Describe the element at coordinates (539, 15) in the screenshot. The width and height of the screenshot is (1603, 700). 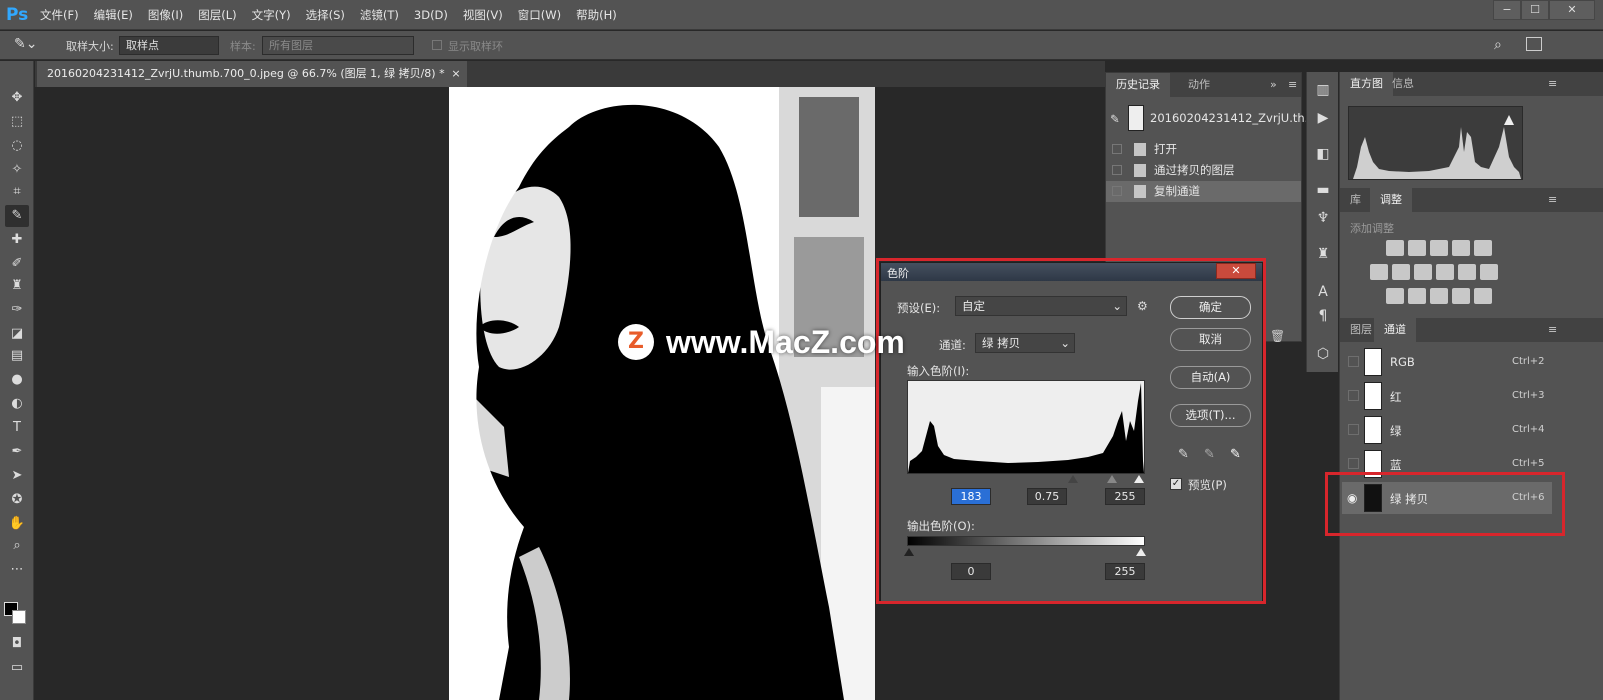
I see `menu-window: 窗口(W)` at that location.